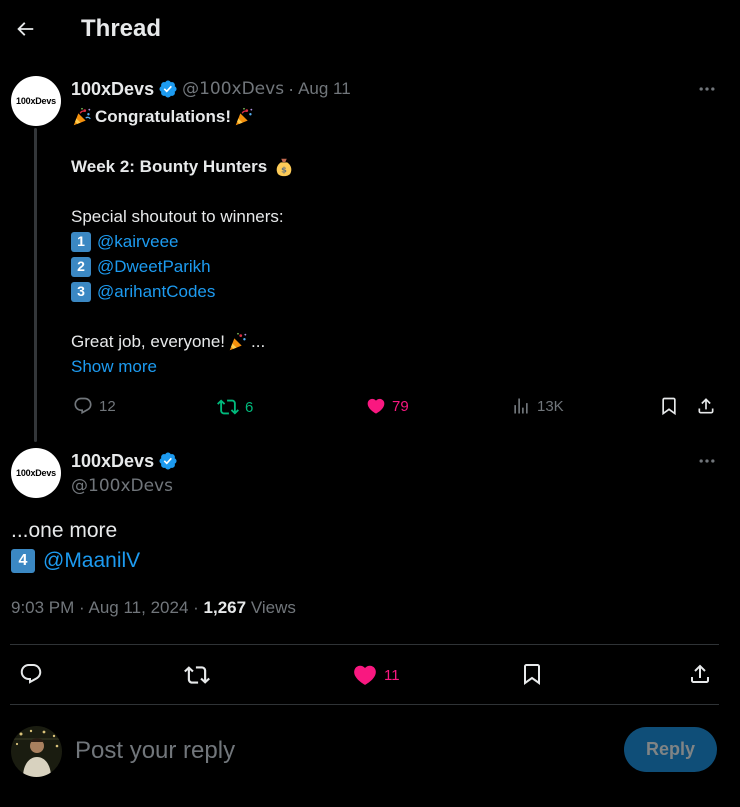 This screenshot has height=807, width=740. Describe the element at coordinates (387, 406) in the screenshot. I see `like-action: 79` at that location.